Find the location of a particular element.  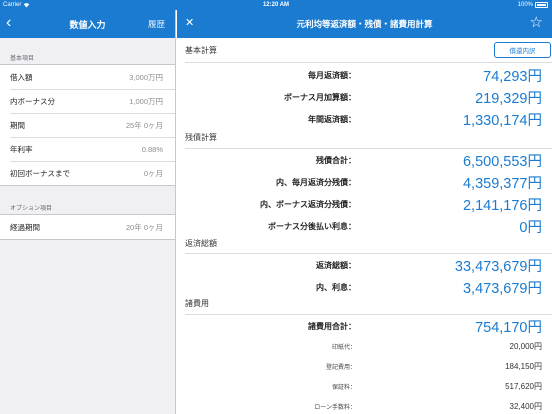

section-expenses: 諸費用 is located at coordinates (197, 303).